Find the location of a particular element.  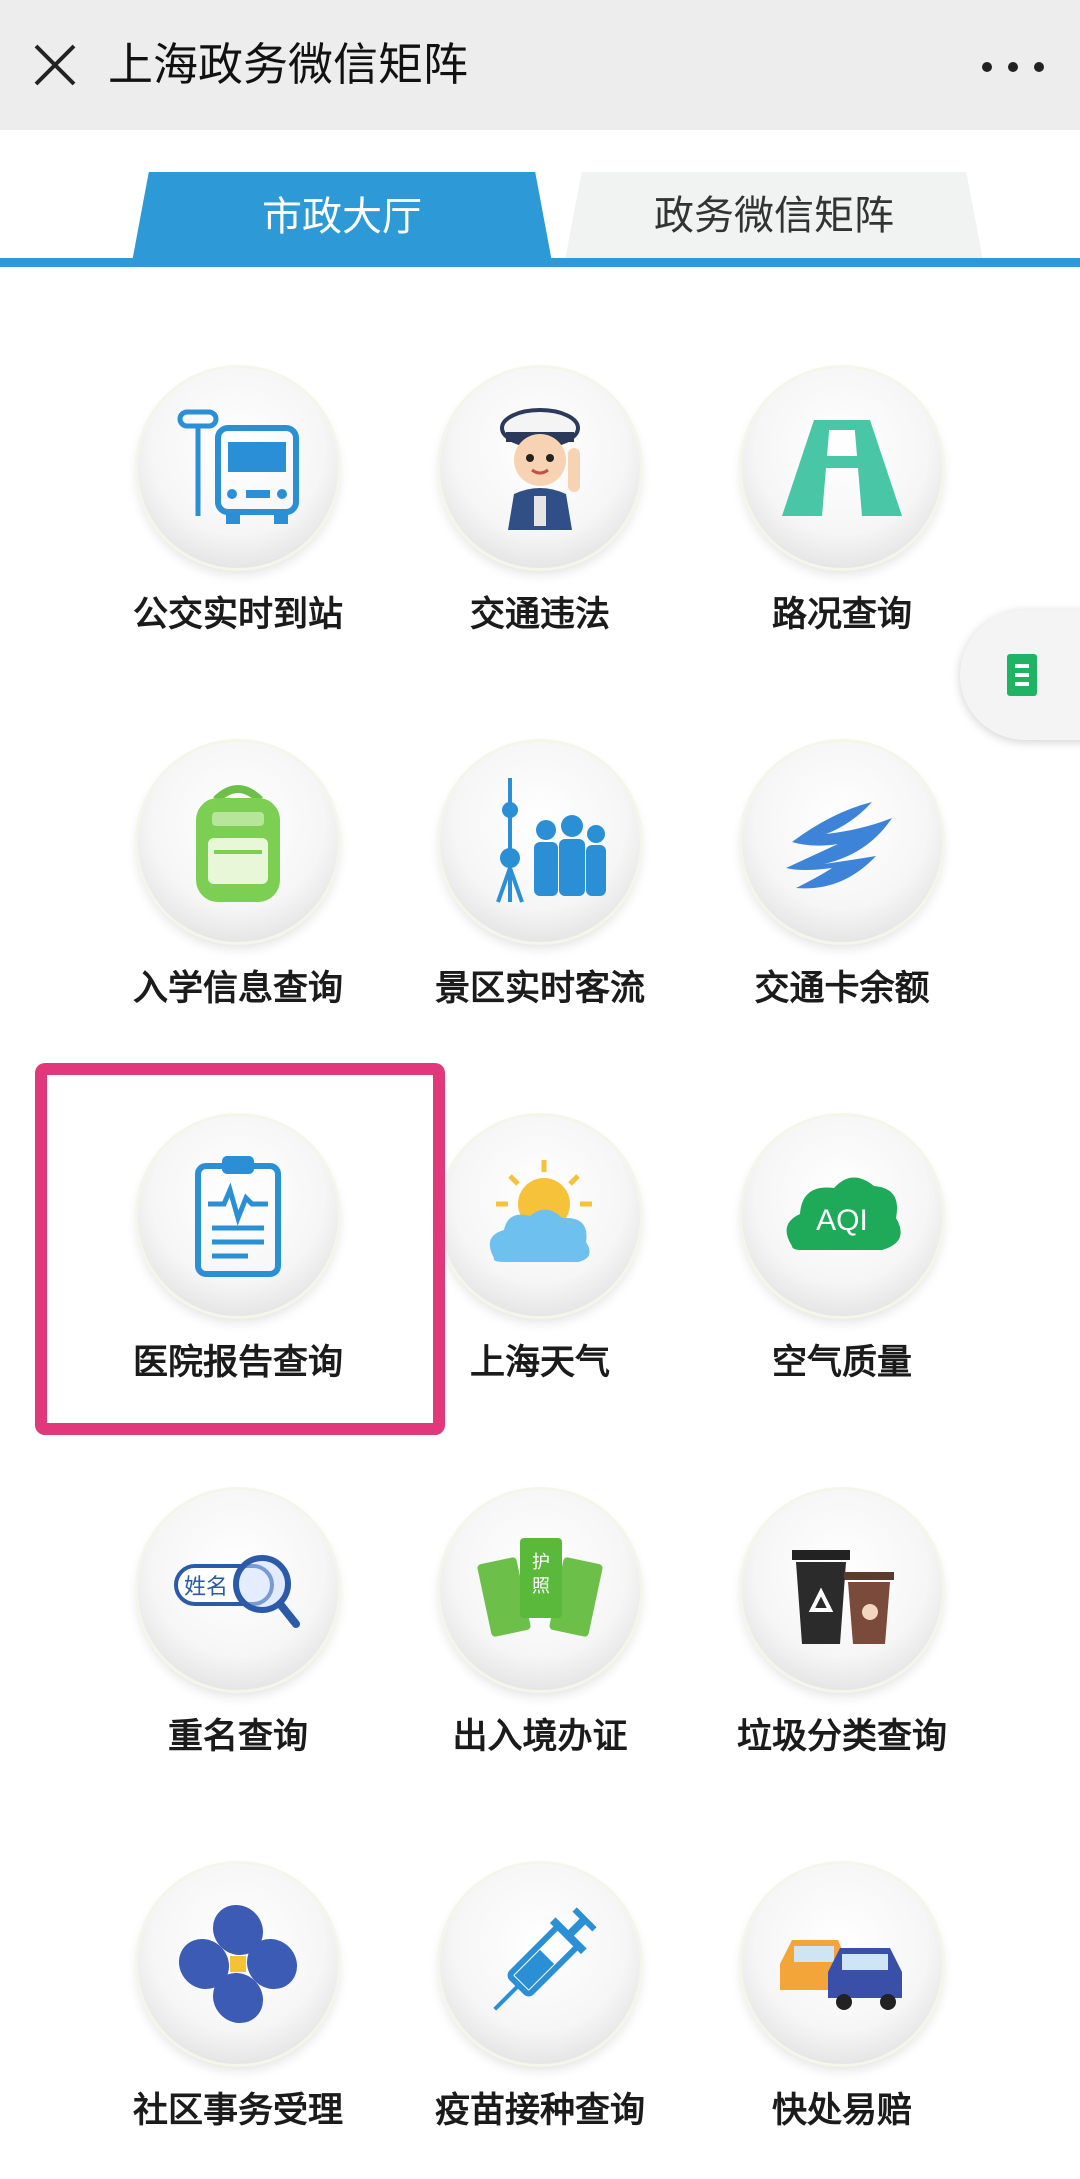

service-label: 公交实时到站 is located at coordinates (237, 615).